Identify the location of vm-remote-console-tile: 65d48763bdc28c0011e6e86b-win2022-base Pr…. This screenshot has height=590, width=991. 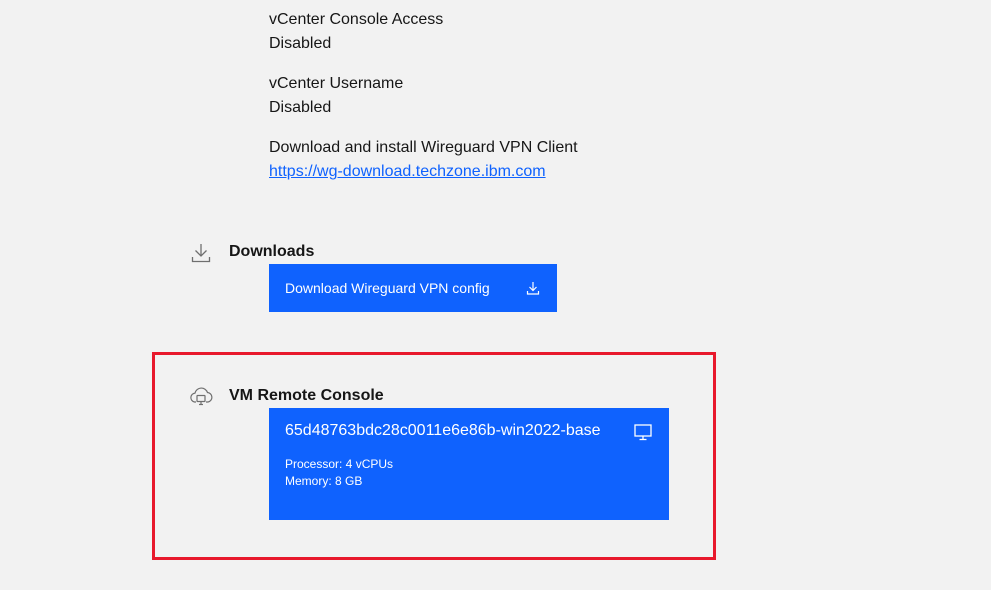
(469, 464).